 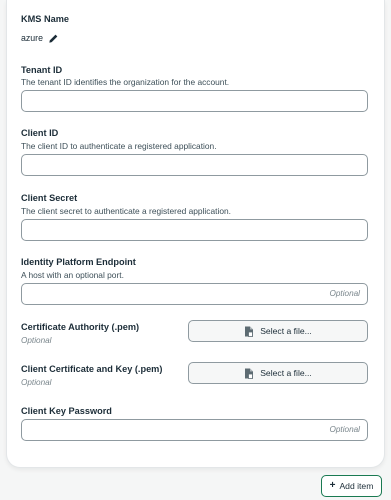 I want to click on client-secret-input, so click(x=194, y=230).